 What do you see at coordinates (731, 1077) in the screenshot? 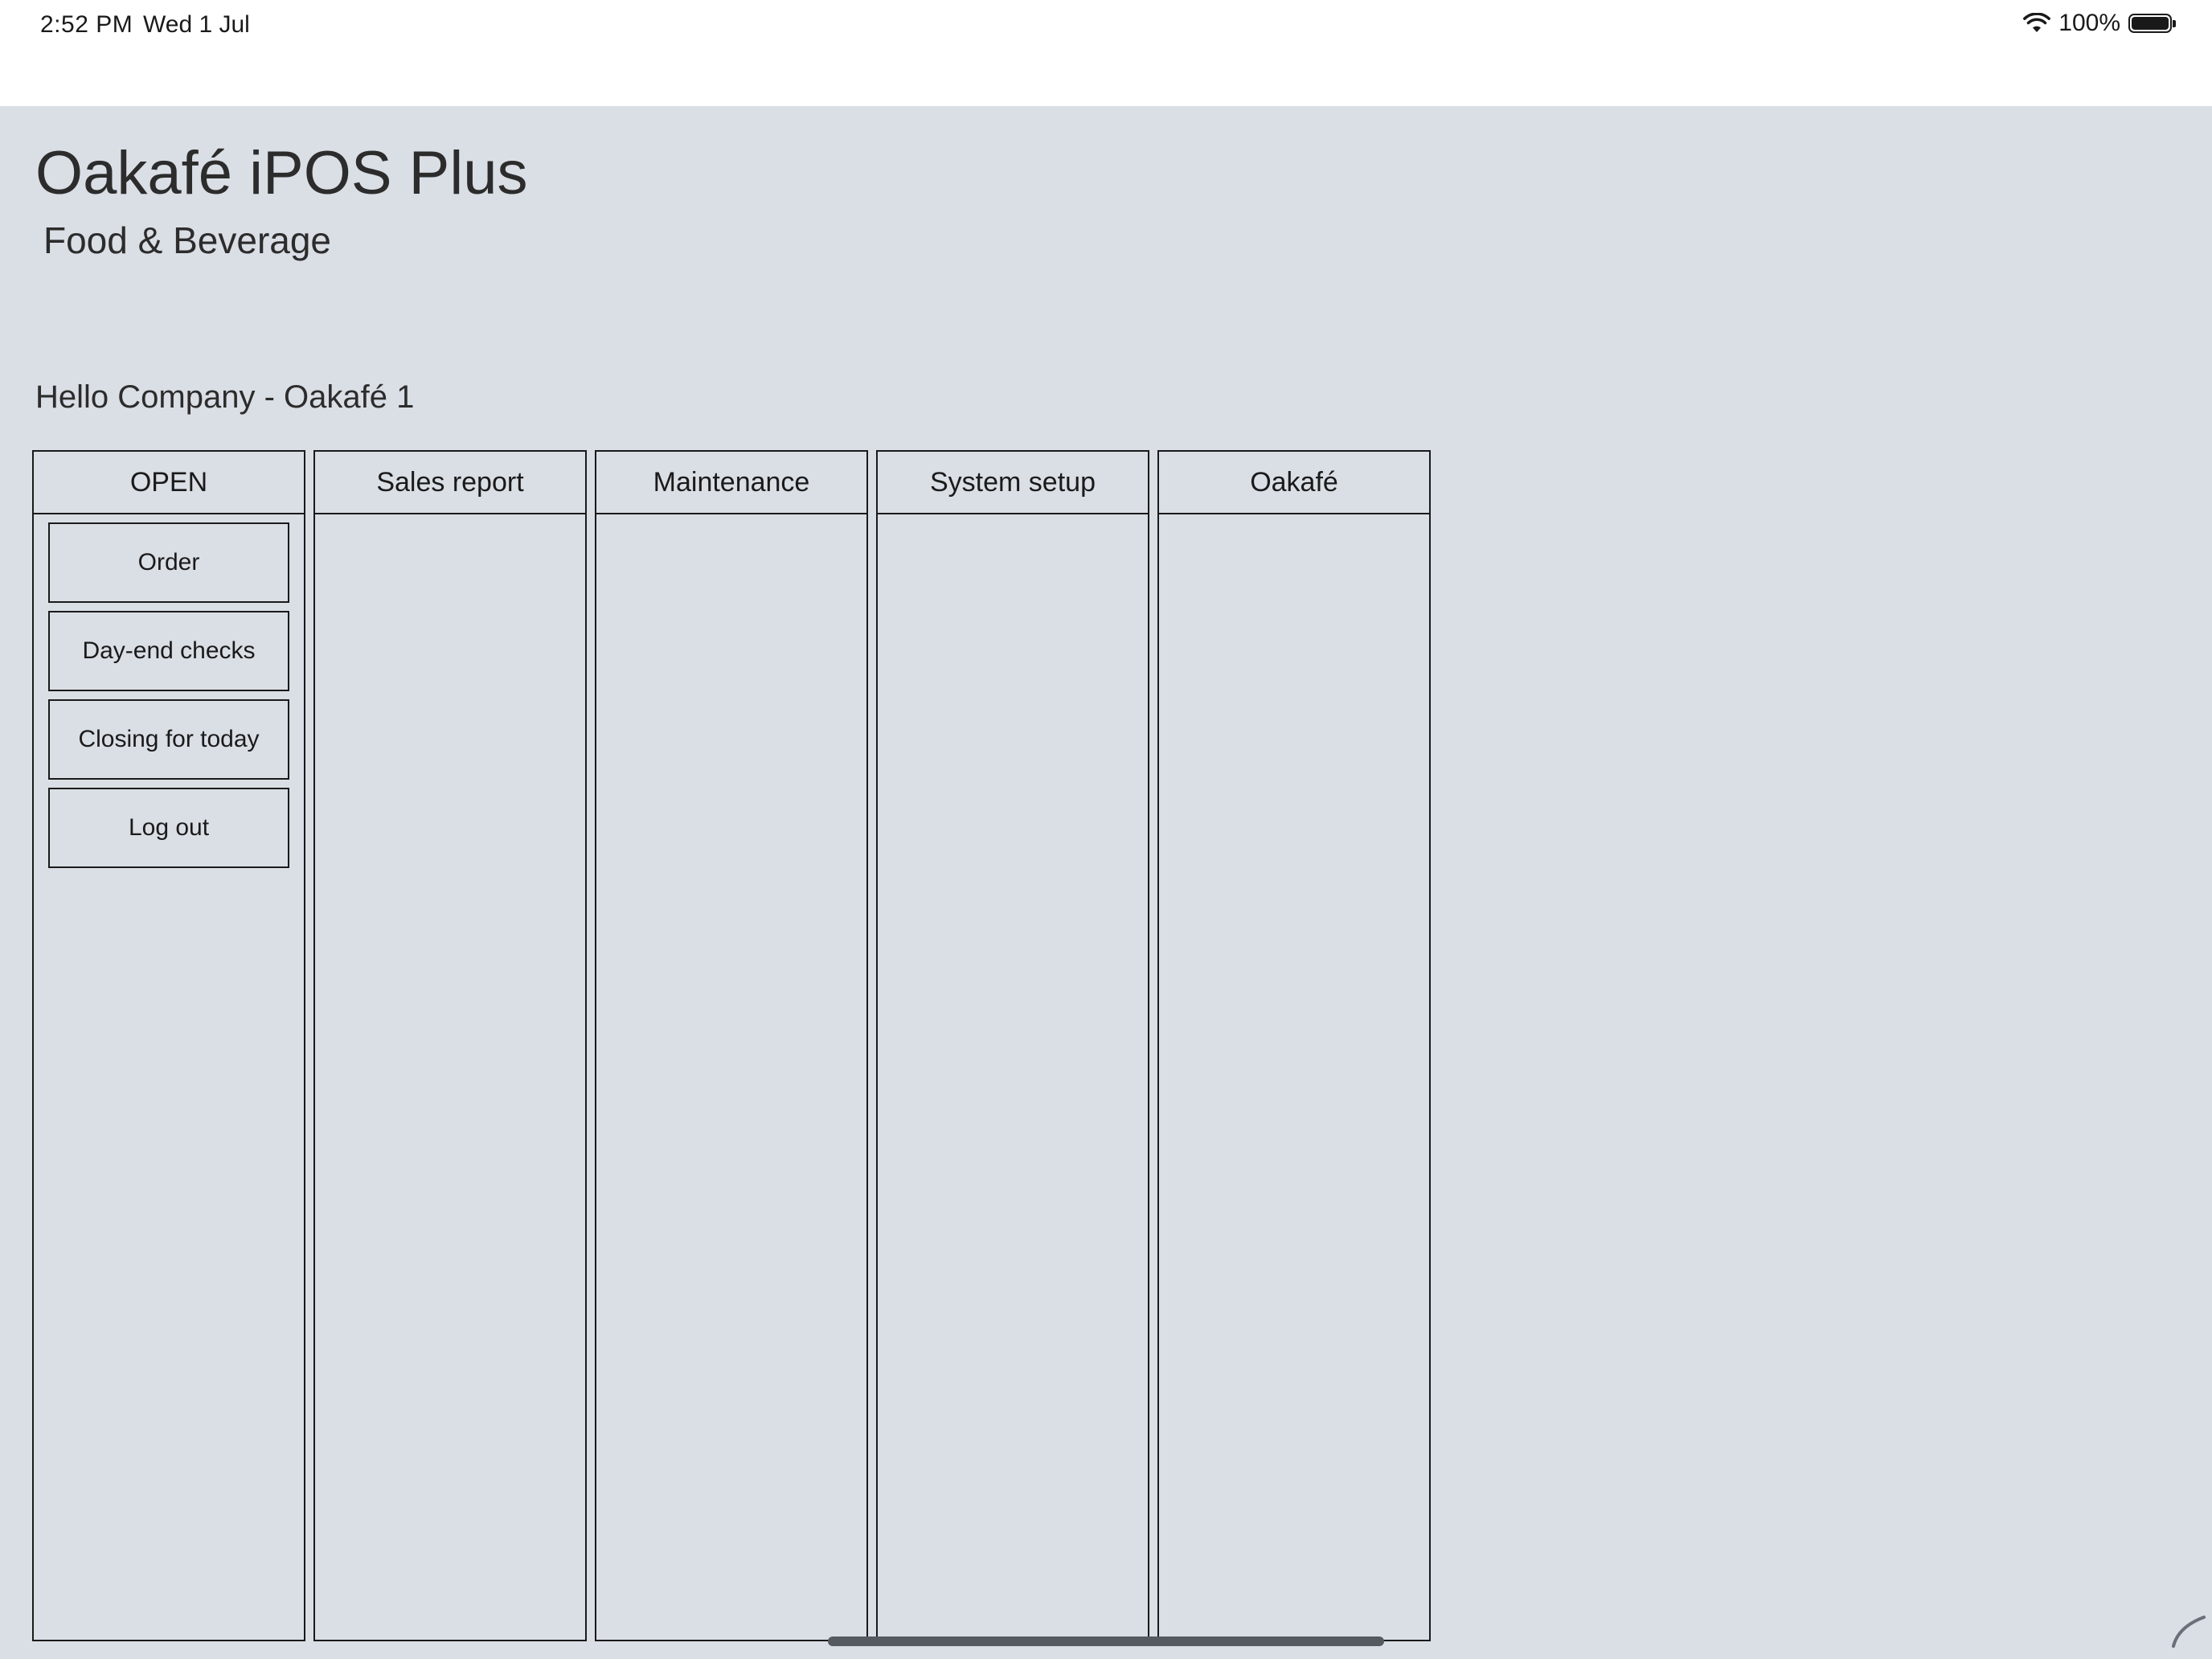
I see `column-body-maintenance` at bounding box center [731, 1077].